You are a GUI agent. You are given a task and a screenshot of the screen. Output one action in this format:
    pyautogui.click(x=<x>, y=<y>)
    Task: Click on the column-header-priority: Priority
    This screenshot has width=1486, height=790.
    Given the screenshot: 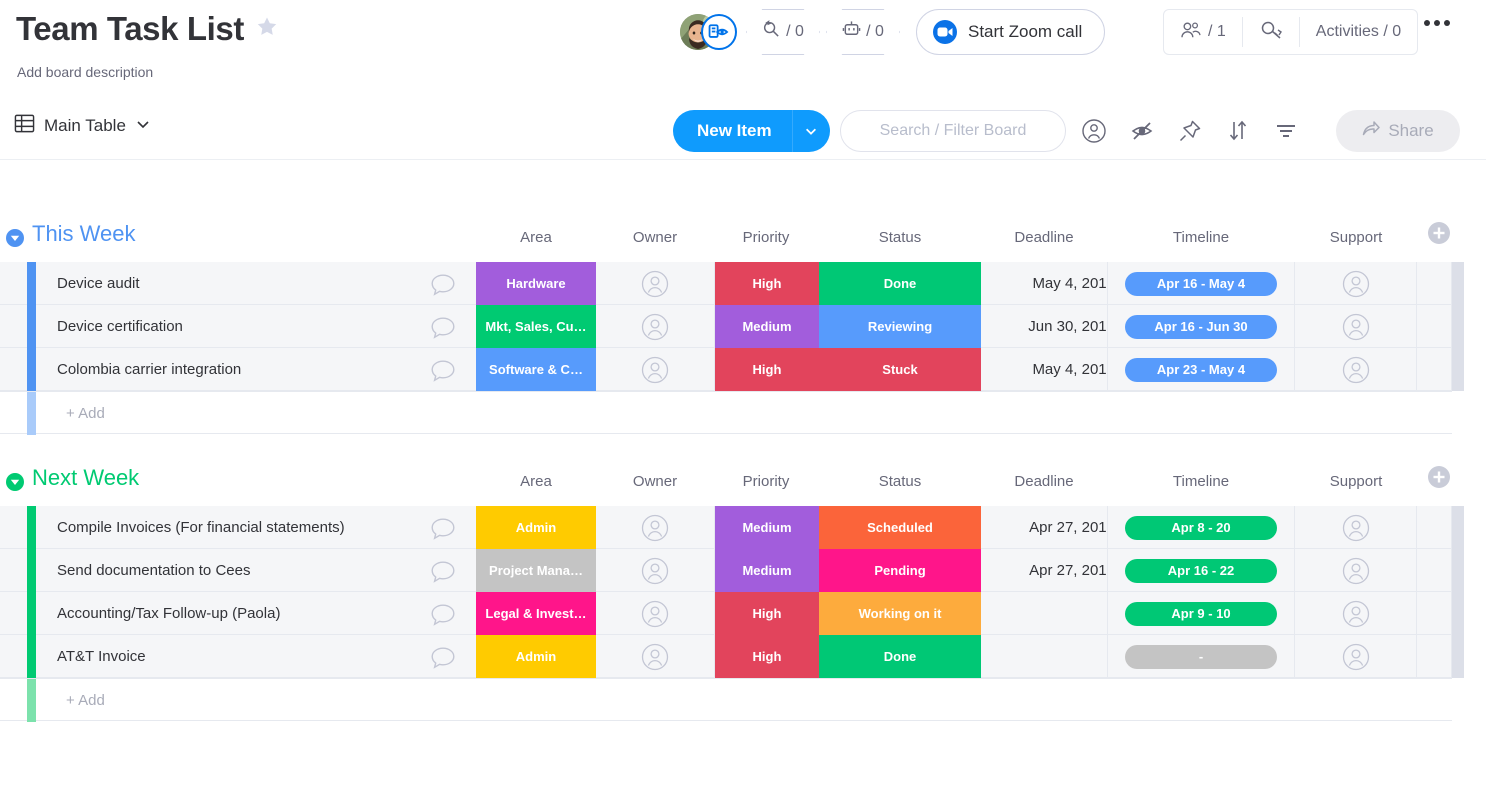 What is the action you would take?
    pyautogui.click(x=766, y=481)
    